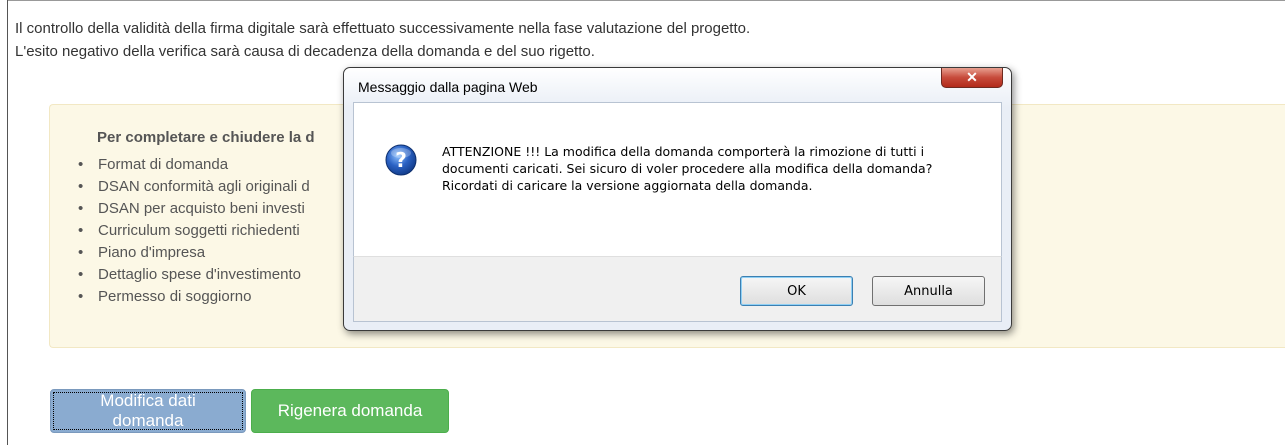  Describe the element at coordinates (148, 411) in the screenshot. I see `modifica-dati-domanda-button: Modifica dati domanda` at that location.